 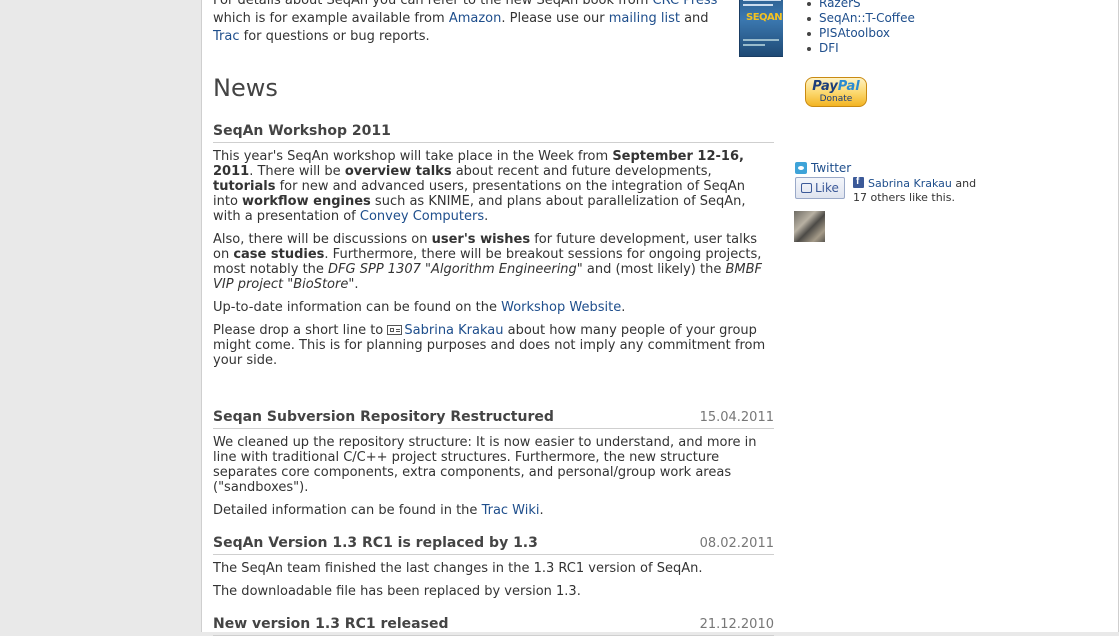 I want to click on donate-label: Donate, so click(x=836, y=99).